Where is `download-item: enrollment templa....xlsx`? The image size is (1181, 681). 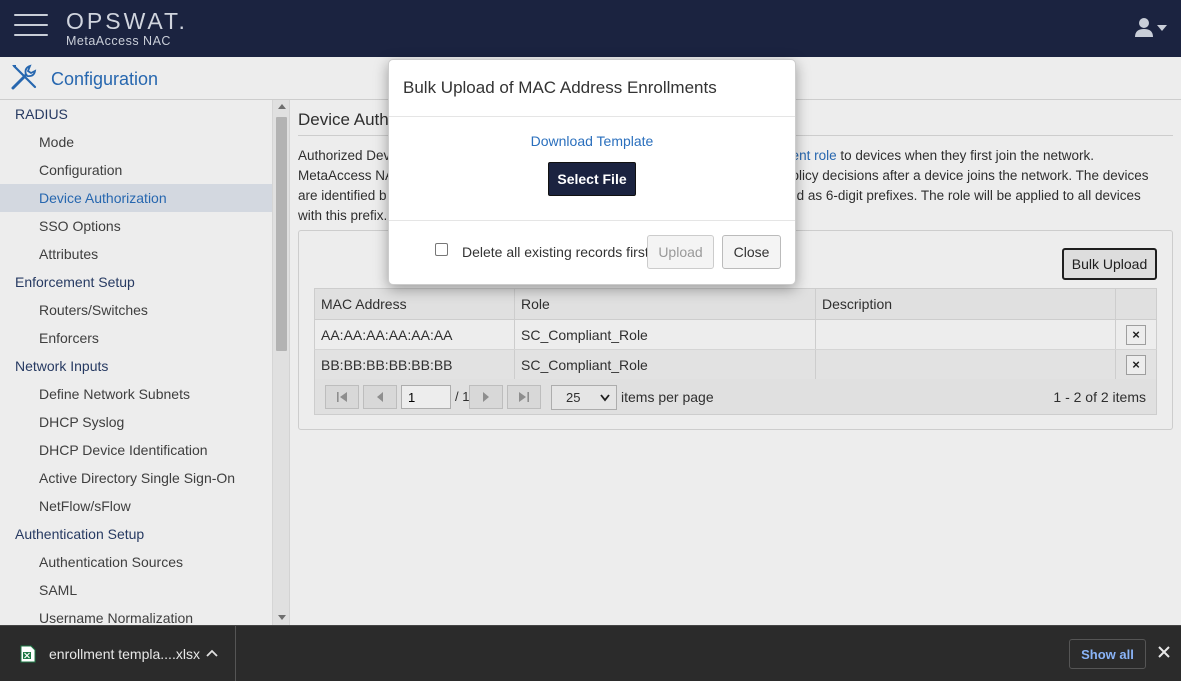 download-item: enrollment templa....xlsx is located at coordinates (118, 653).